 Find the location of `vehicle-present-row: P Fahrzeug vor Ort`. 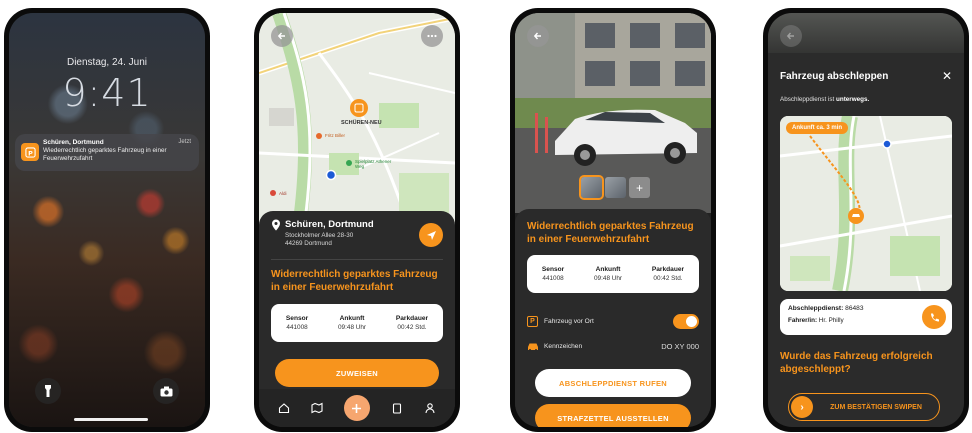

vehicle-present-row: P Fahrzeug vor Ort is located at coordinates (613, 321).